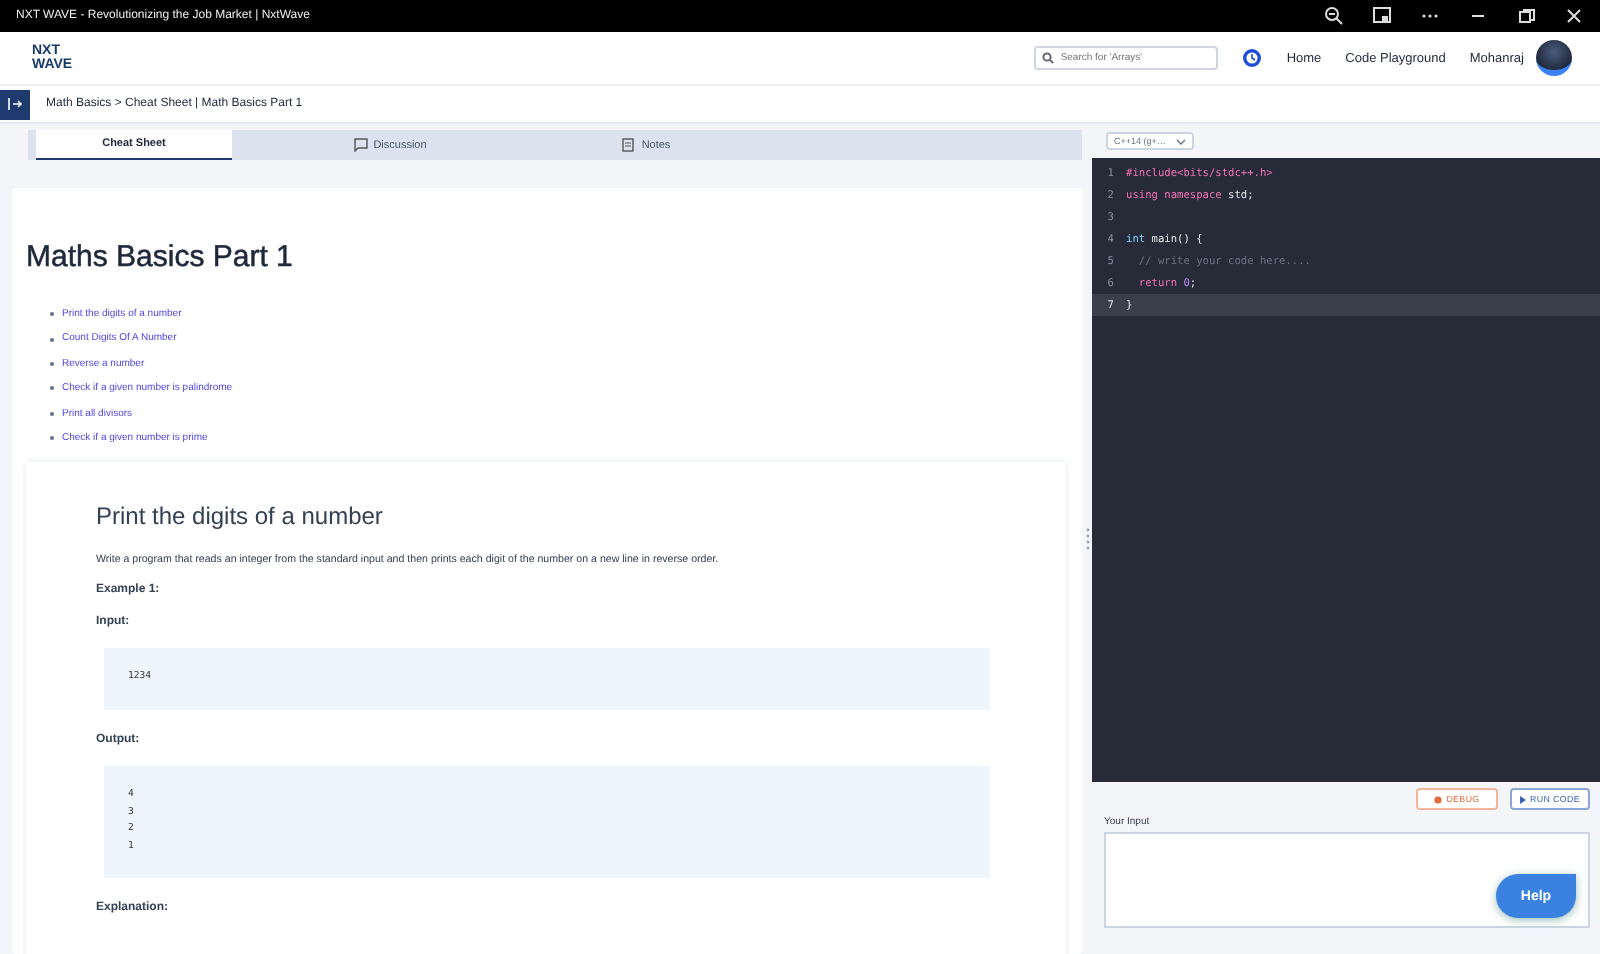 This screenshot has height=954, width=1600. Describe the element at coordinates (160, 257) in the screenshot. I see `article-title: Maths Basics Part 1` at that location.